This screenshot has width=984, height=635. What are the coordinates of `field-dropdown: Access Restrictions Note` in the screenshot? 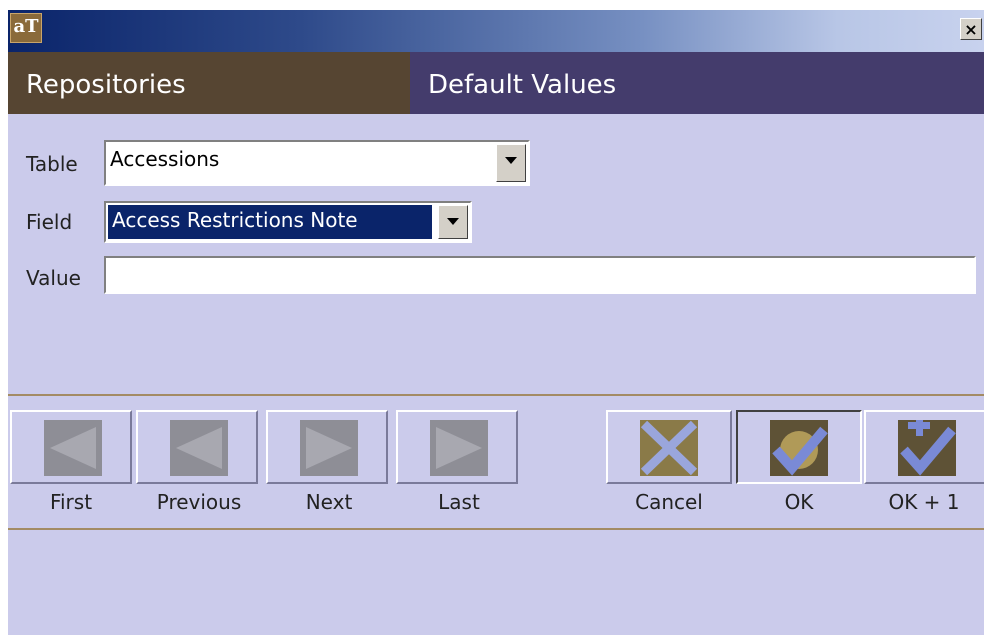 It's located at (288, 222).